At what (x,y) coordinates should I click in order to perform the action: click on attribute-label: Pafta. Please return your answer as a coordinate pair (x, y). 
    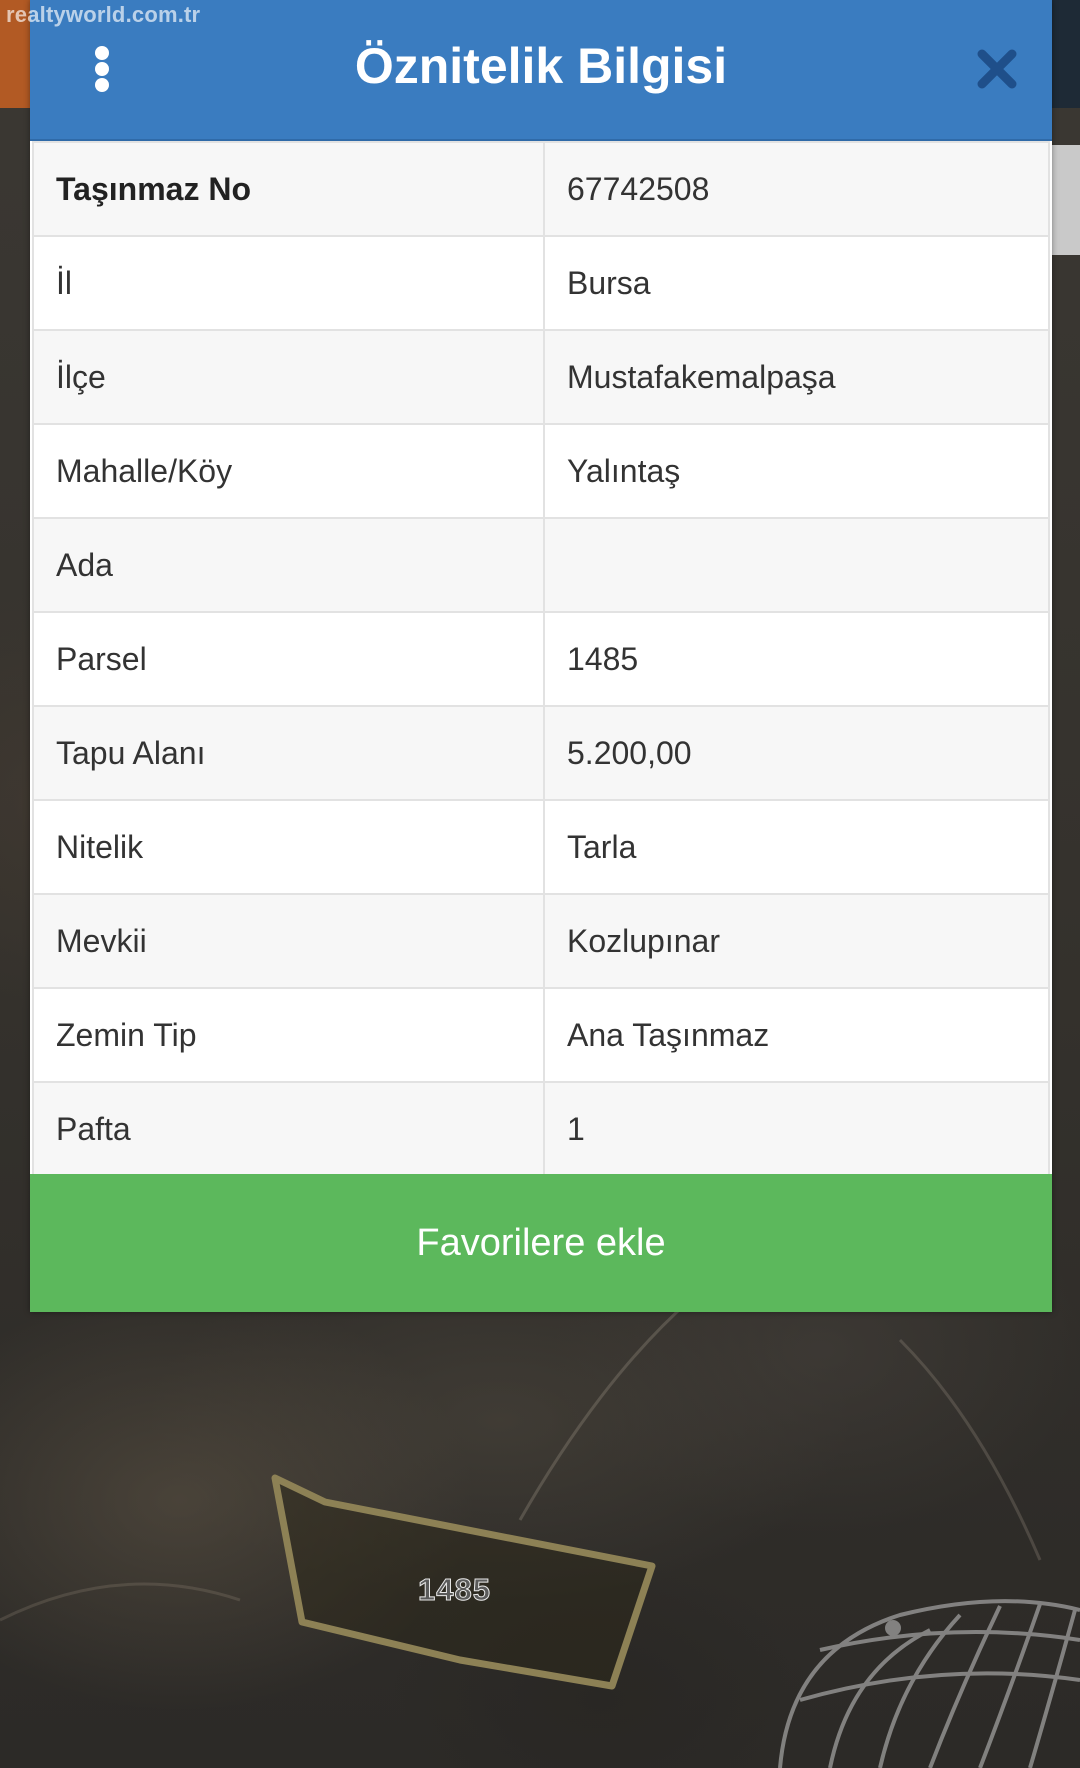
    Looking at the image, I should click on (288, 1129).